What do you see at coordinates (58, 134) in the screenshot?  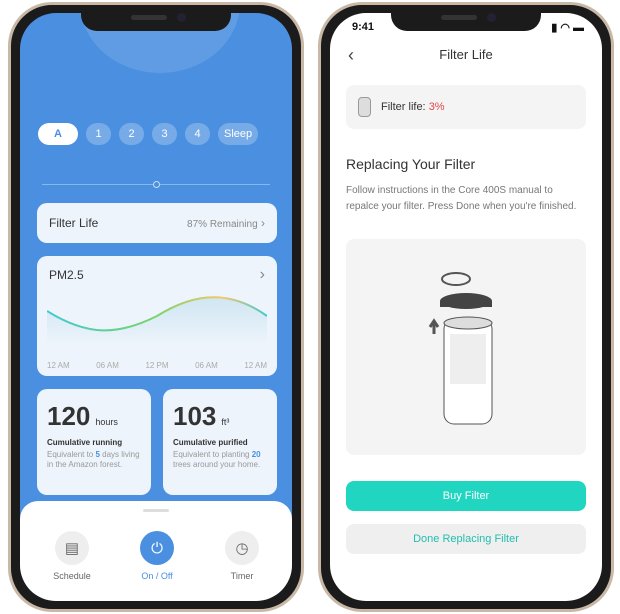 I see `mode-auto: A` at bounding box center [58, 134].